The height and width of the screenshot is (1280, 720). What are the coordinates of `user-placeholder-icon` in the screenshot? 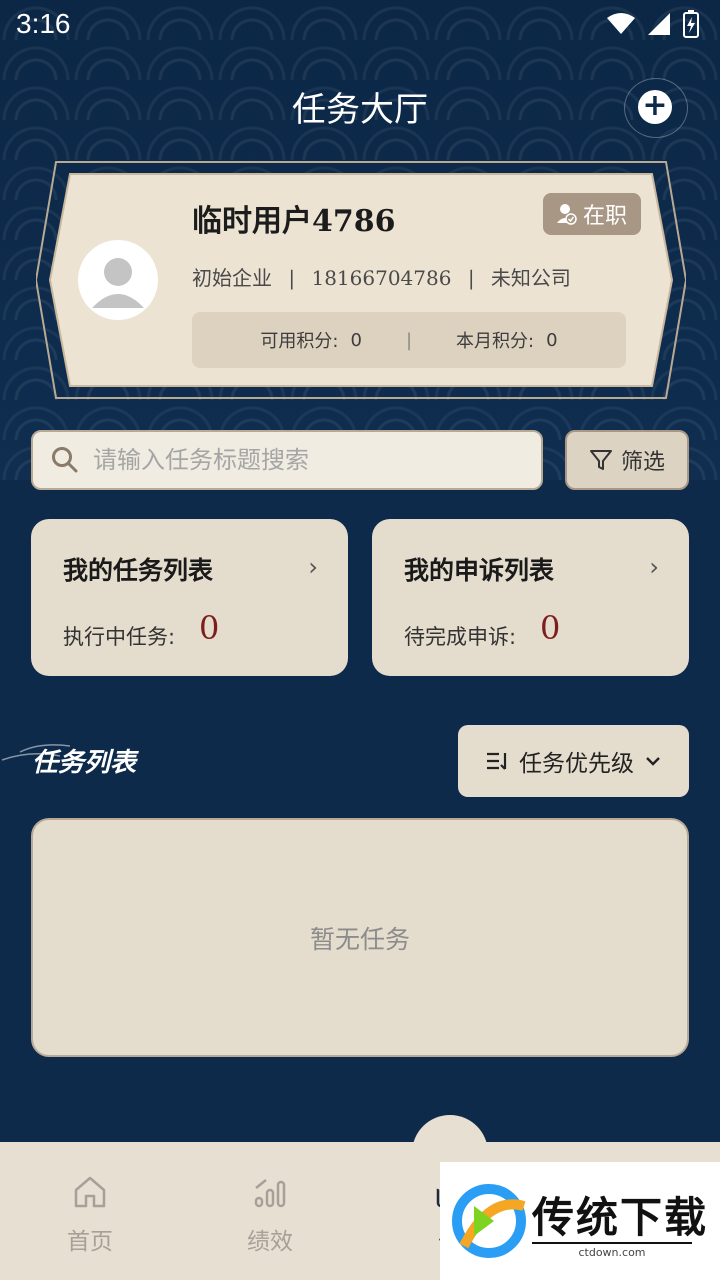 It's located at (118, 283).